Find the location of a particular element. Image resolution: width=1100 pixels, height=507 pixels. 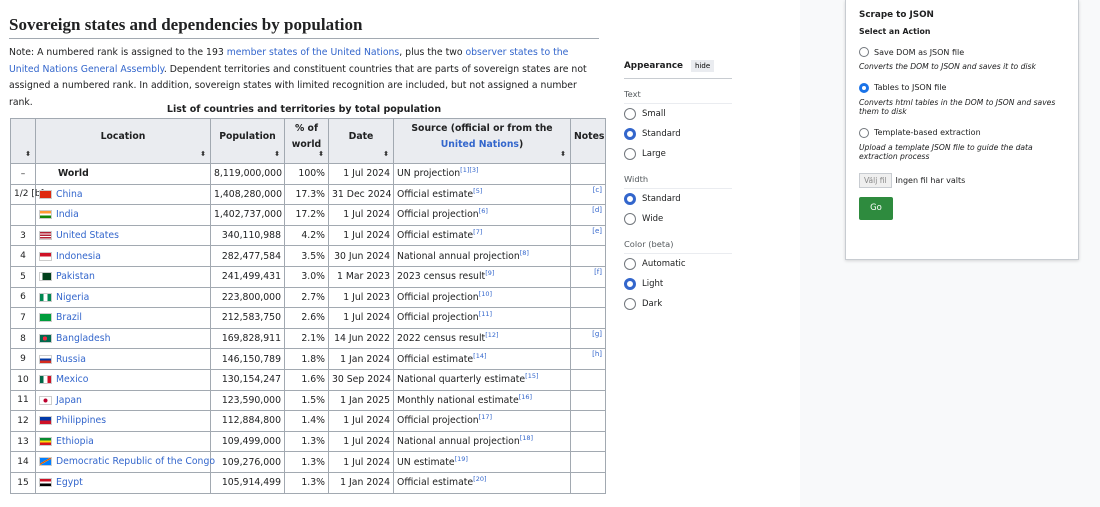

flag-icon is located at coordinates (45, 215).